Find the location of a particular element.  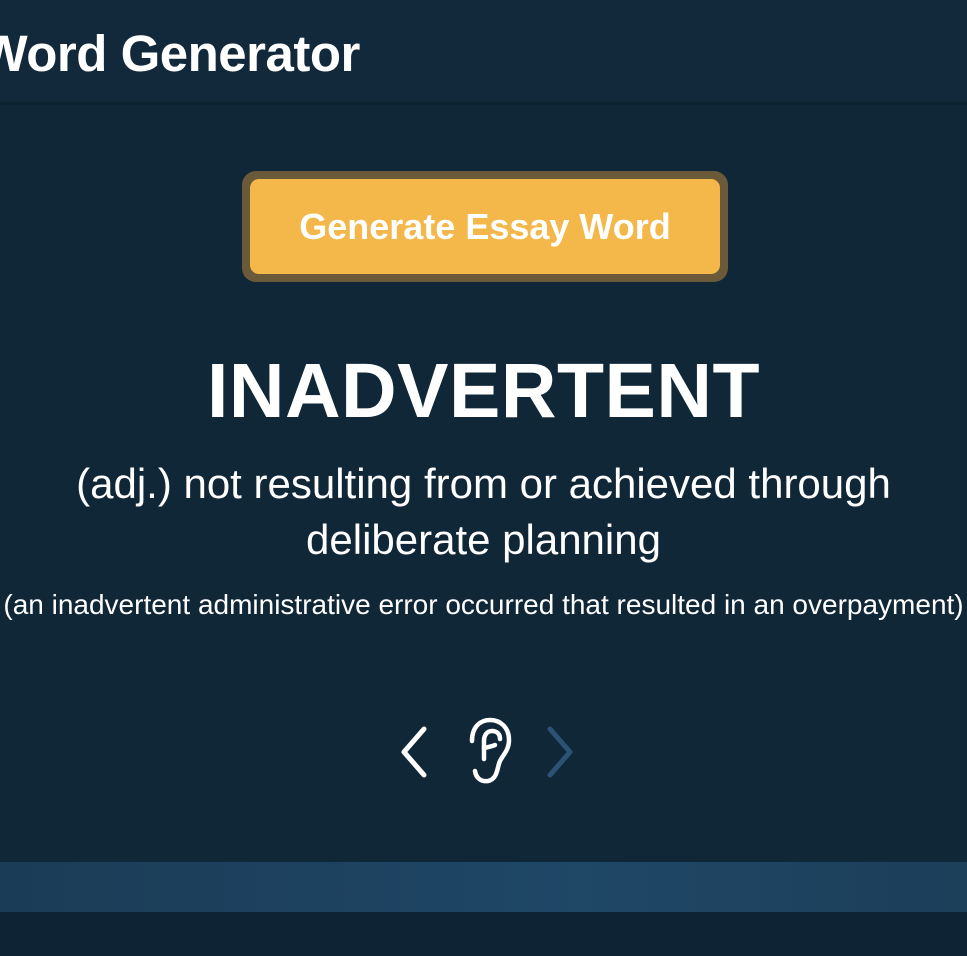

chevron-left-icon is located at coordinates (414, 752).